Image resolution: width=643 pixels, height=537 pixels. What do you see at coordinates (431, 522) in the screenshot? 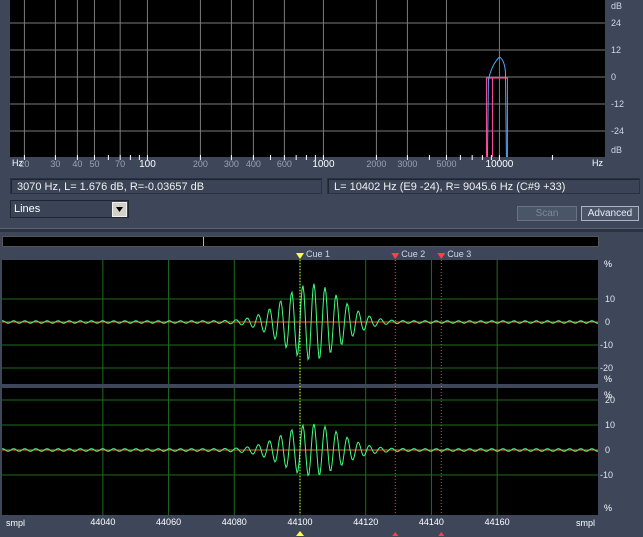
I see `waveform-x-tick: 44140` at bounding box center [431, 522].